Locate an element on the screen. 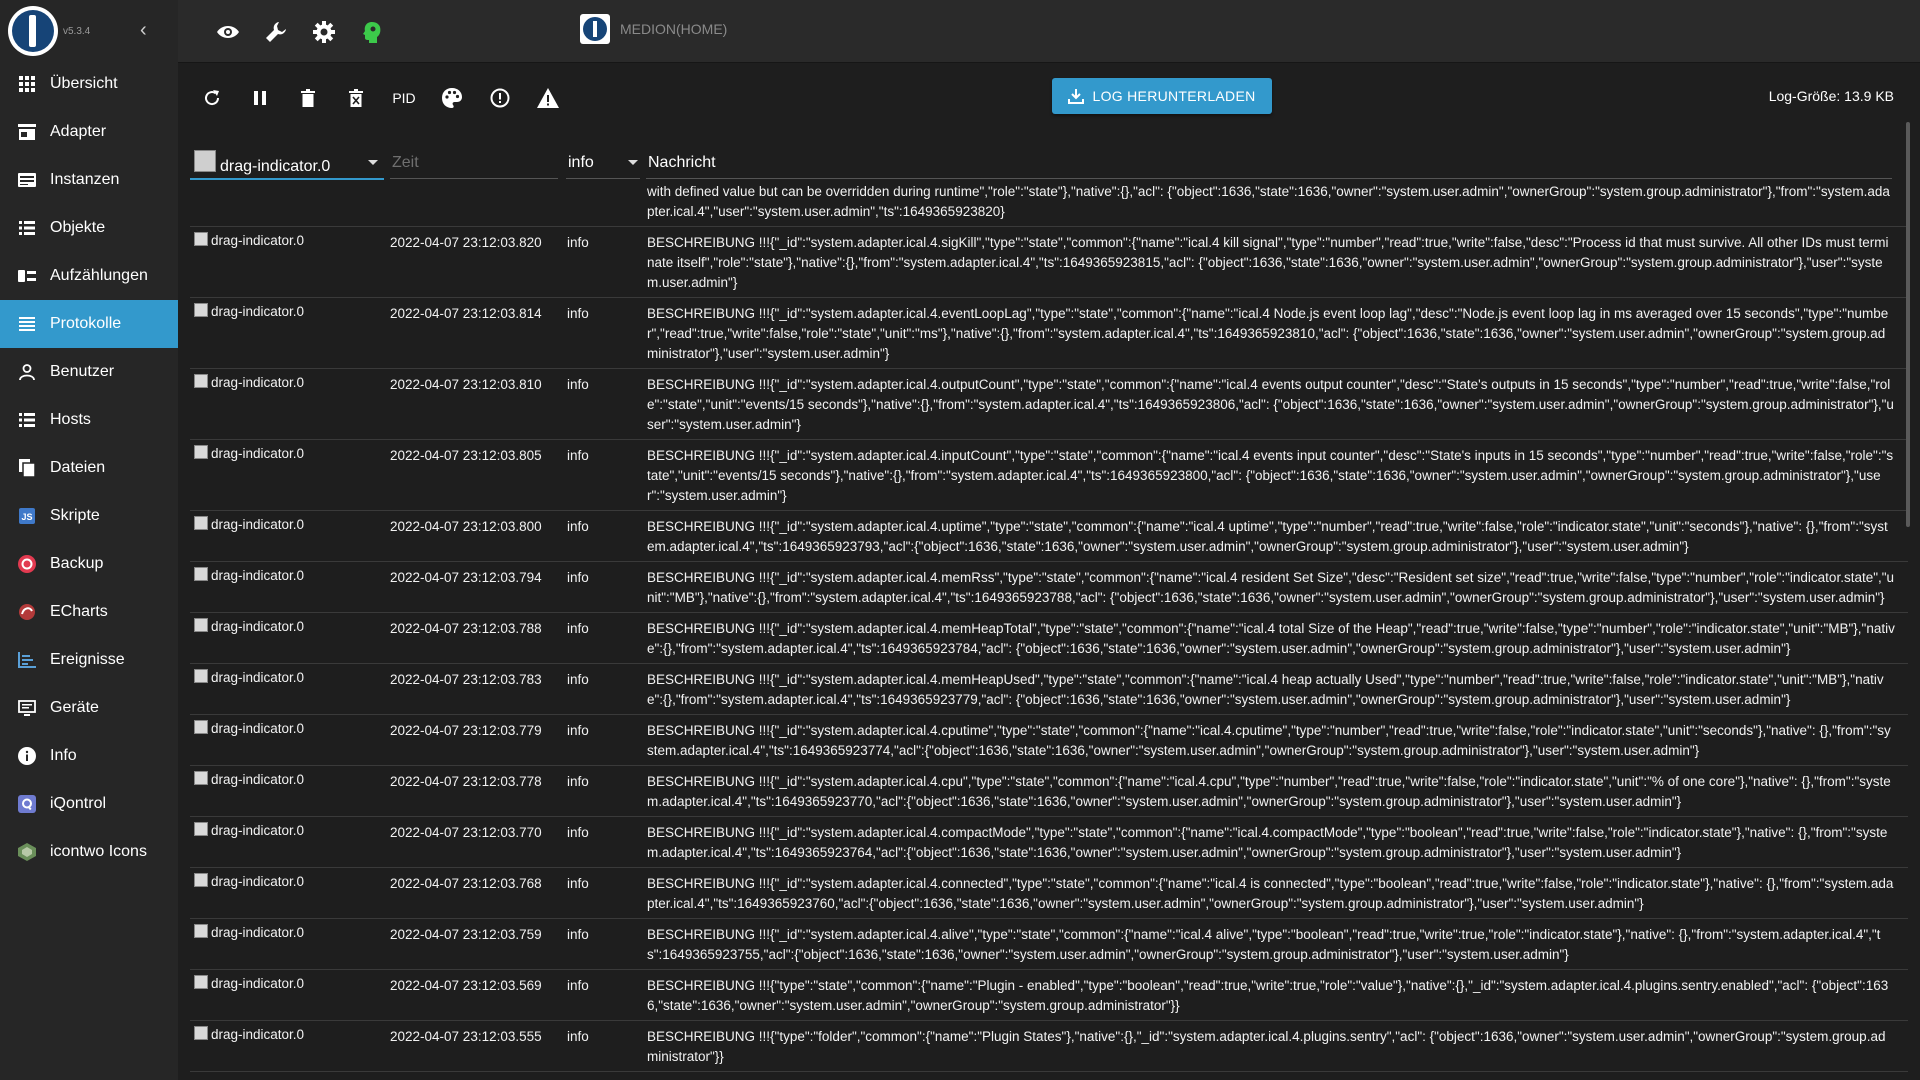 Image resolution: width=1920 pixels, height=1080 pixels. svg-text: JS is located at coordinates (26, 517).